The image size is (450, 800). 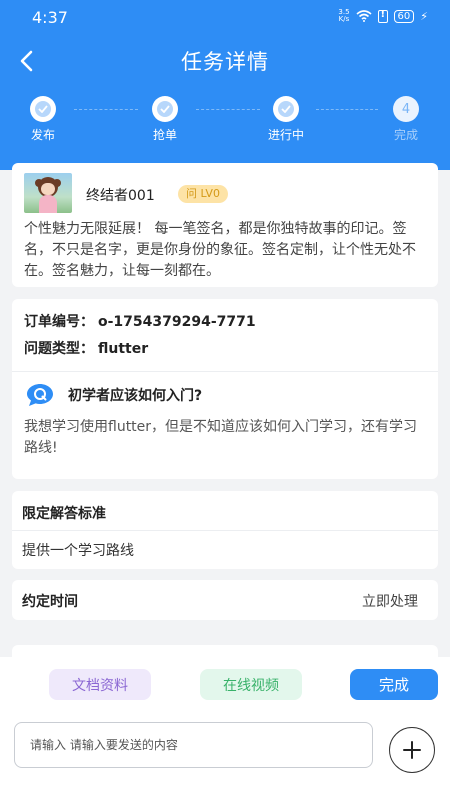 I want to click on message-input, so click(x=193, y=745).